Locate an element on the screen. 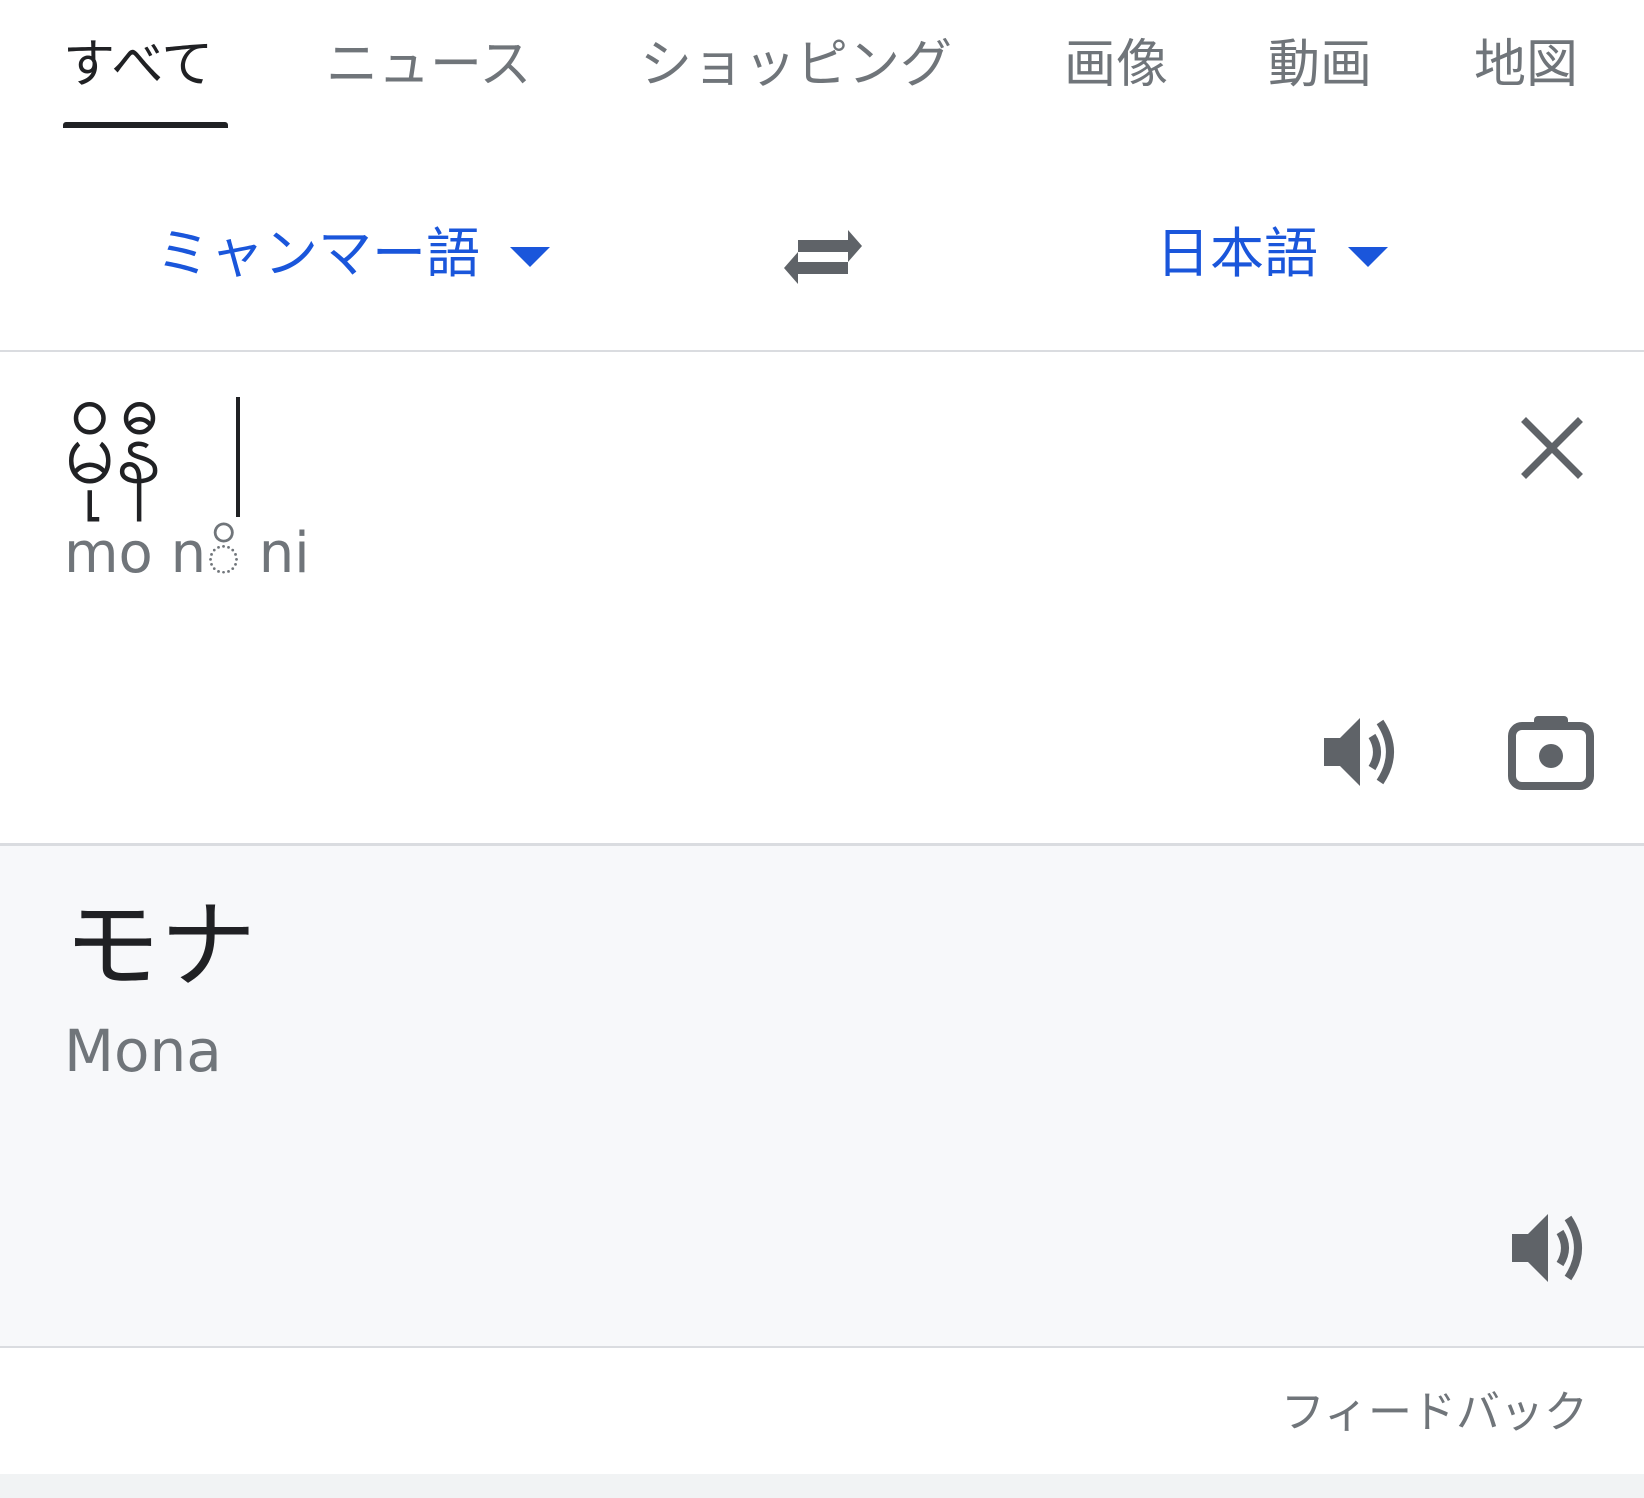 The height and width of the screenshot is (1498, 1644). bottom-divider is located at coordinates (822, 1486).